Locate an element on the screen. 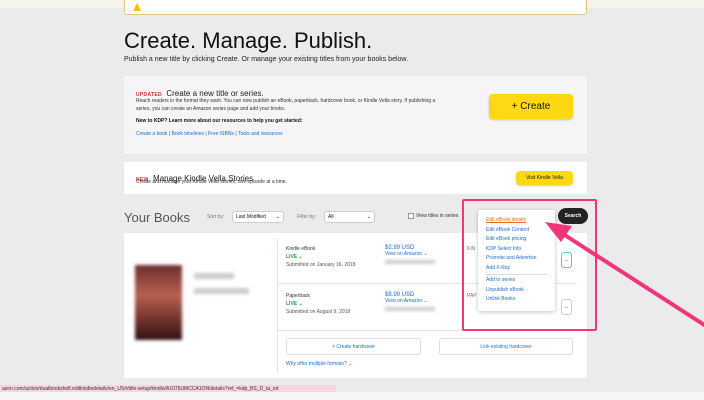 The width and height of the screenshot is (704, 400). arrow-shaft is located at coordinates (631, 279).